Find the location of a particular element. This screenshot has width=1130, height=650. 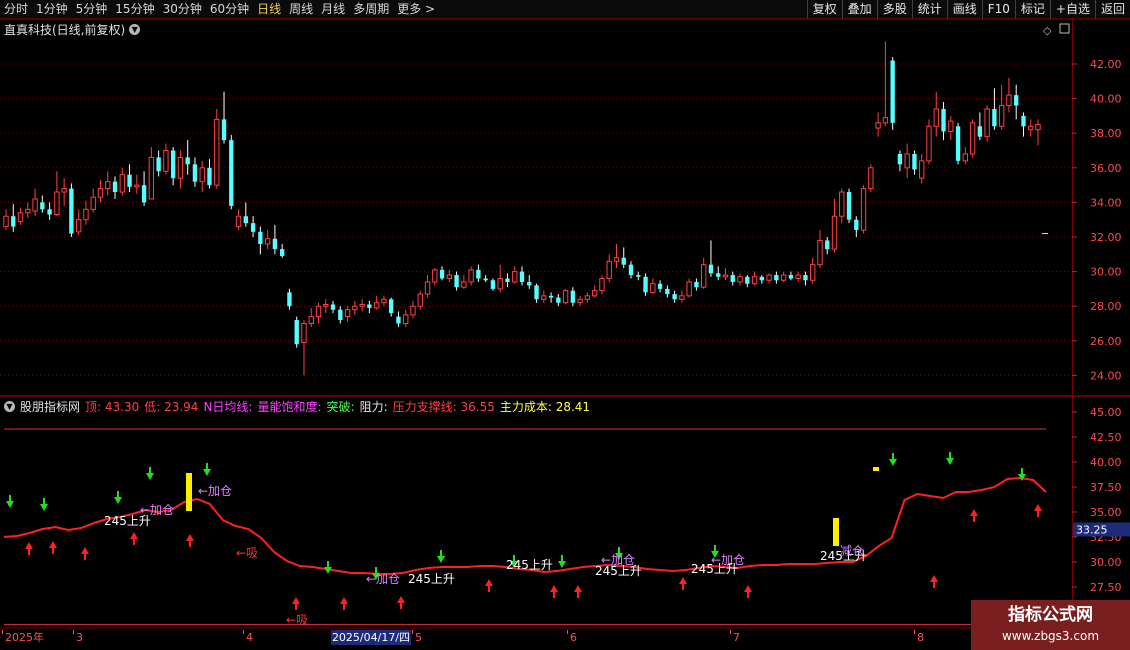

diamond-icon: ◇ is located at coordinates (1047, 30).